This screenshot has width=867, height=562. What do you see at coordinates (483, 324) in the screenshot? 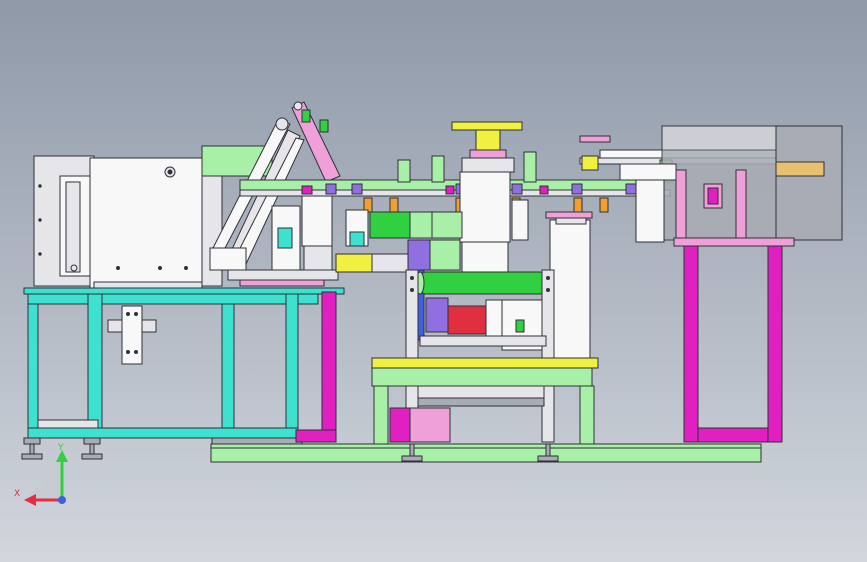
I see `motor-unit` at bounding box center [483, 324].